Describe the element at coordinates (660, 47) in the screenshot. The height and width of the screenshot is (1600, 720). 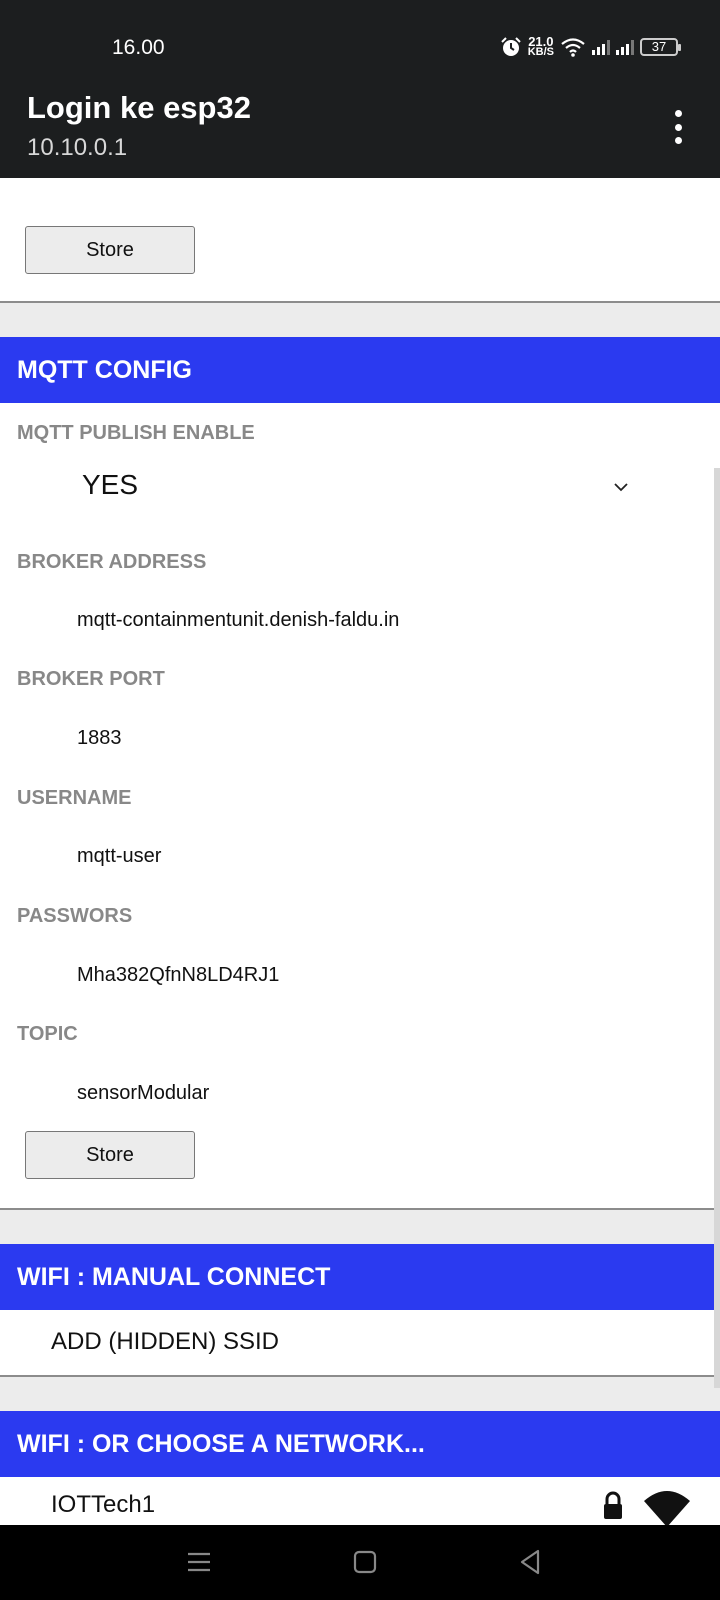
I see `battery-icon: 37` at that location.